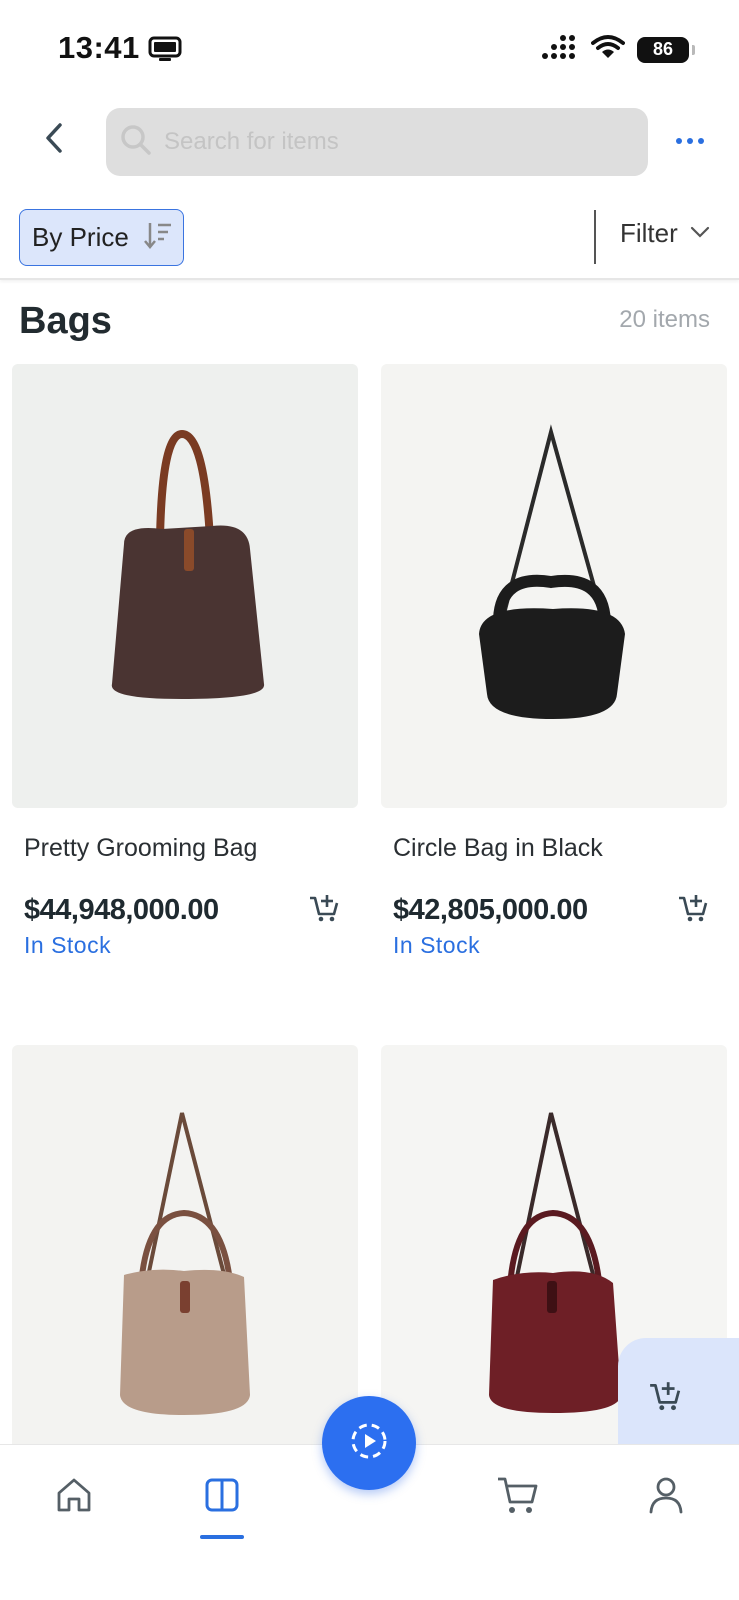 The width and height of the screenshot is (739, 1600). What do you see at coordinates (663, 49) in the screenshot?
I see `battery-level: 86` at bounding box center [663, 49].